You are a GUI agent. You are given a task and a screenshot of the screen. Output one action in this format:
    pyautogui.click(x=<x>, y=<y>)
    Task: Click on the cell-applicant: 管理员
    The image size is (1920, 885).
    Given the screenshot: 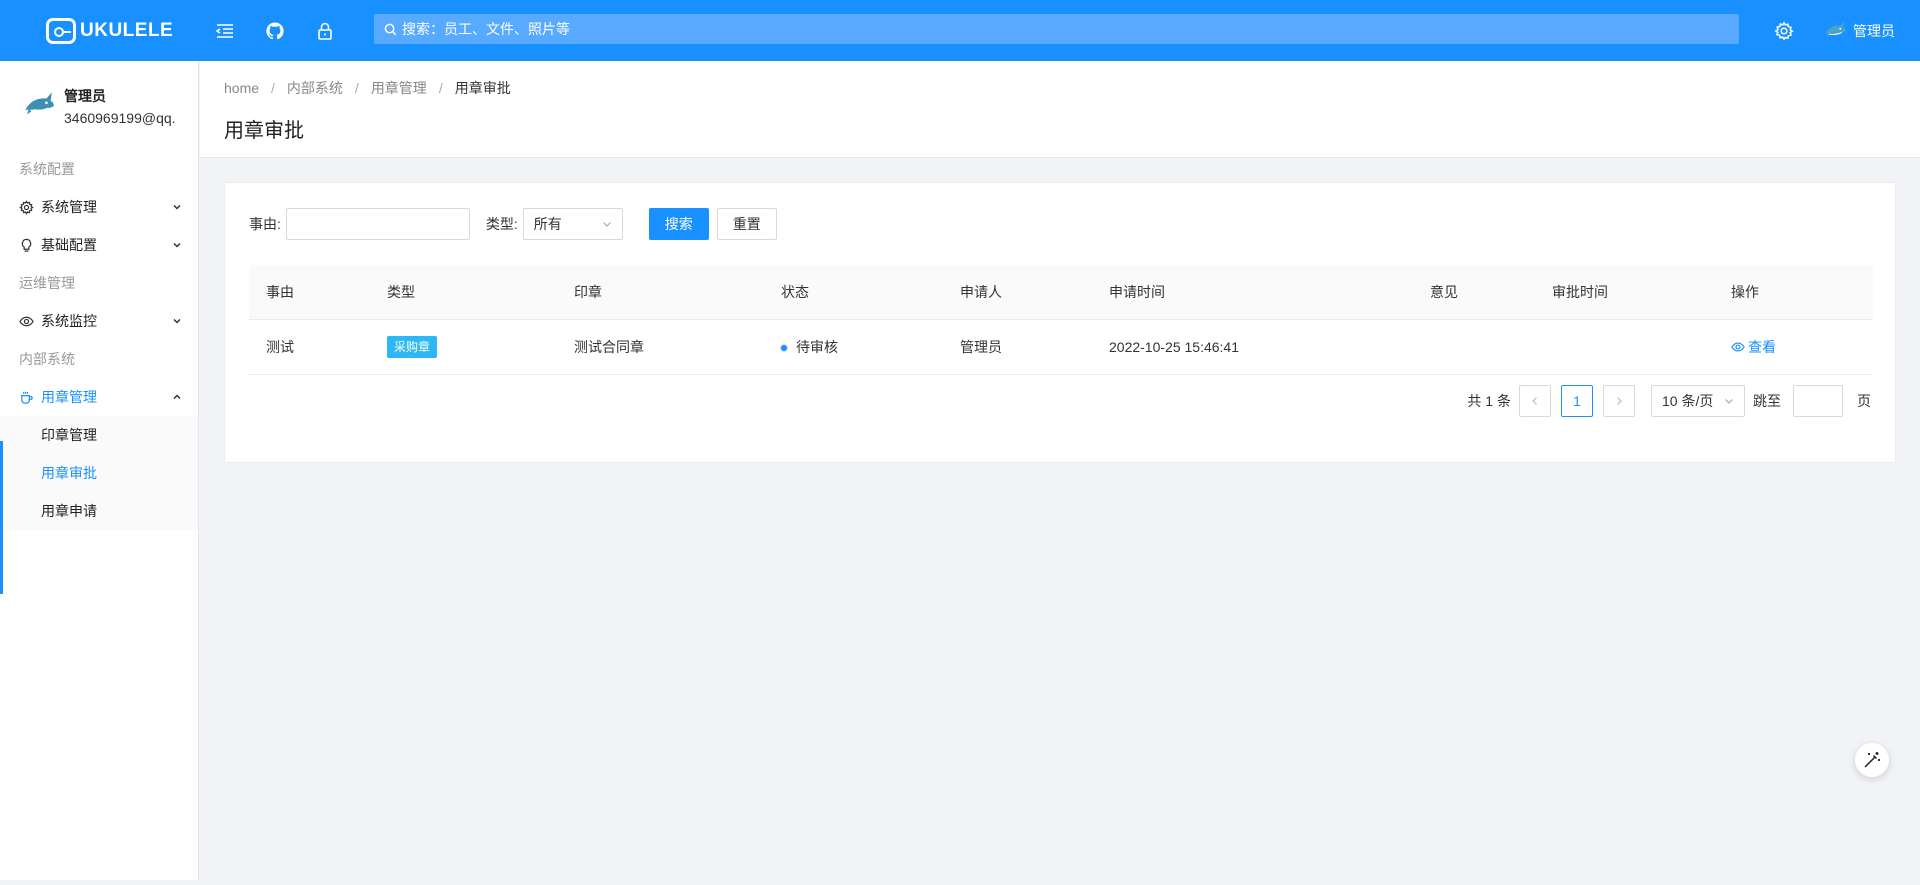 What is the action you would take?
    pyautogui.click(x=981, y=347)
    